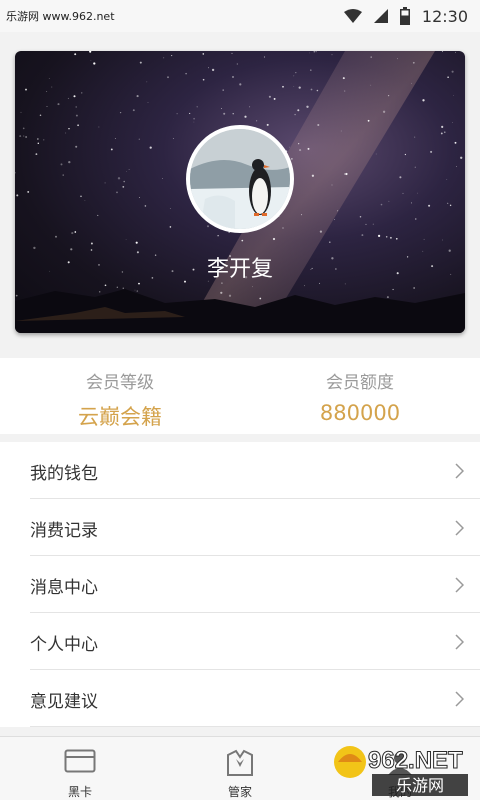 The width and height of the screenshot is (480, 800). I want to click on membership-panel: 会员等级 云巅会籍 会员额度 880000, so click(240, 396).